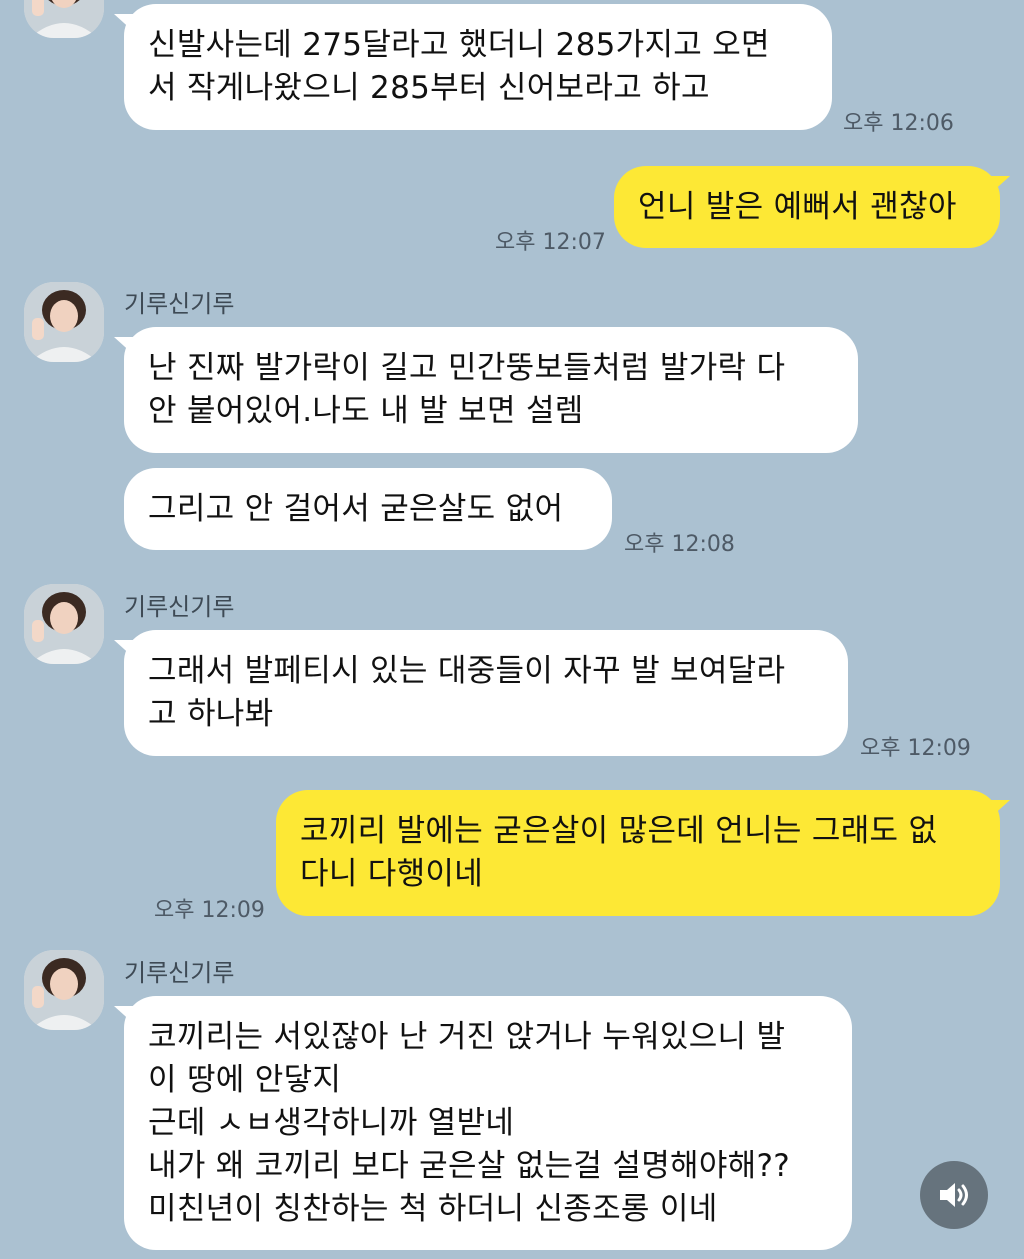  I want to click on message-text: 코끼리 발에는 굳은살이 많은데 언니는 그래도 없, so click(619, 831).